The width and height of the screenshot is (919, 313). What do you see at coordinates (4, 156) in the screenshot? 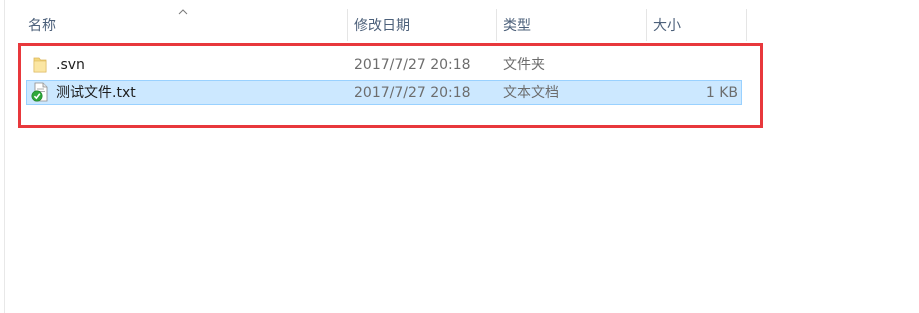
I see `window-edge` at bounding box center [4, 156].